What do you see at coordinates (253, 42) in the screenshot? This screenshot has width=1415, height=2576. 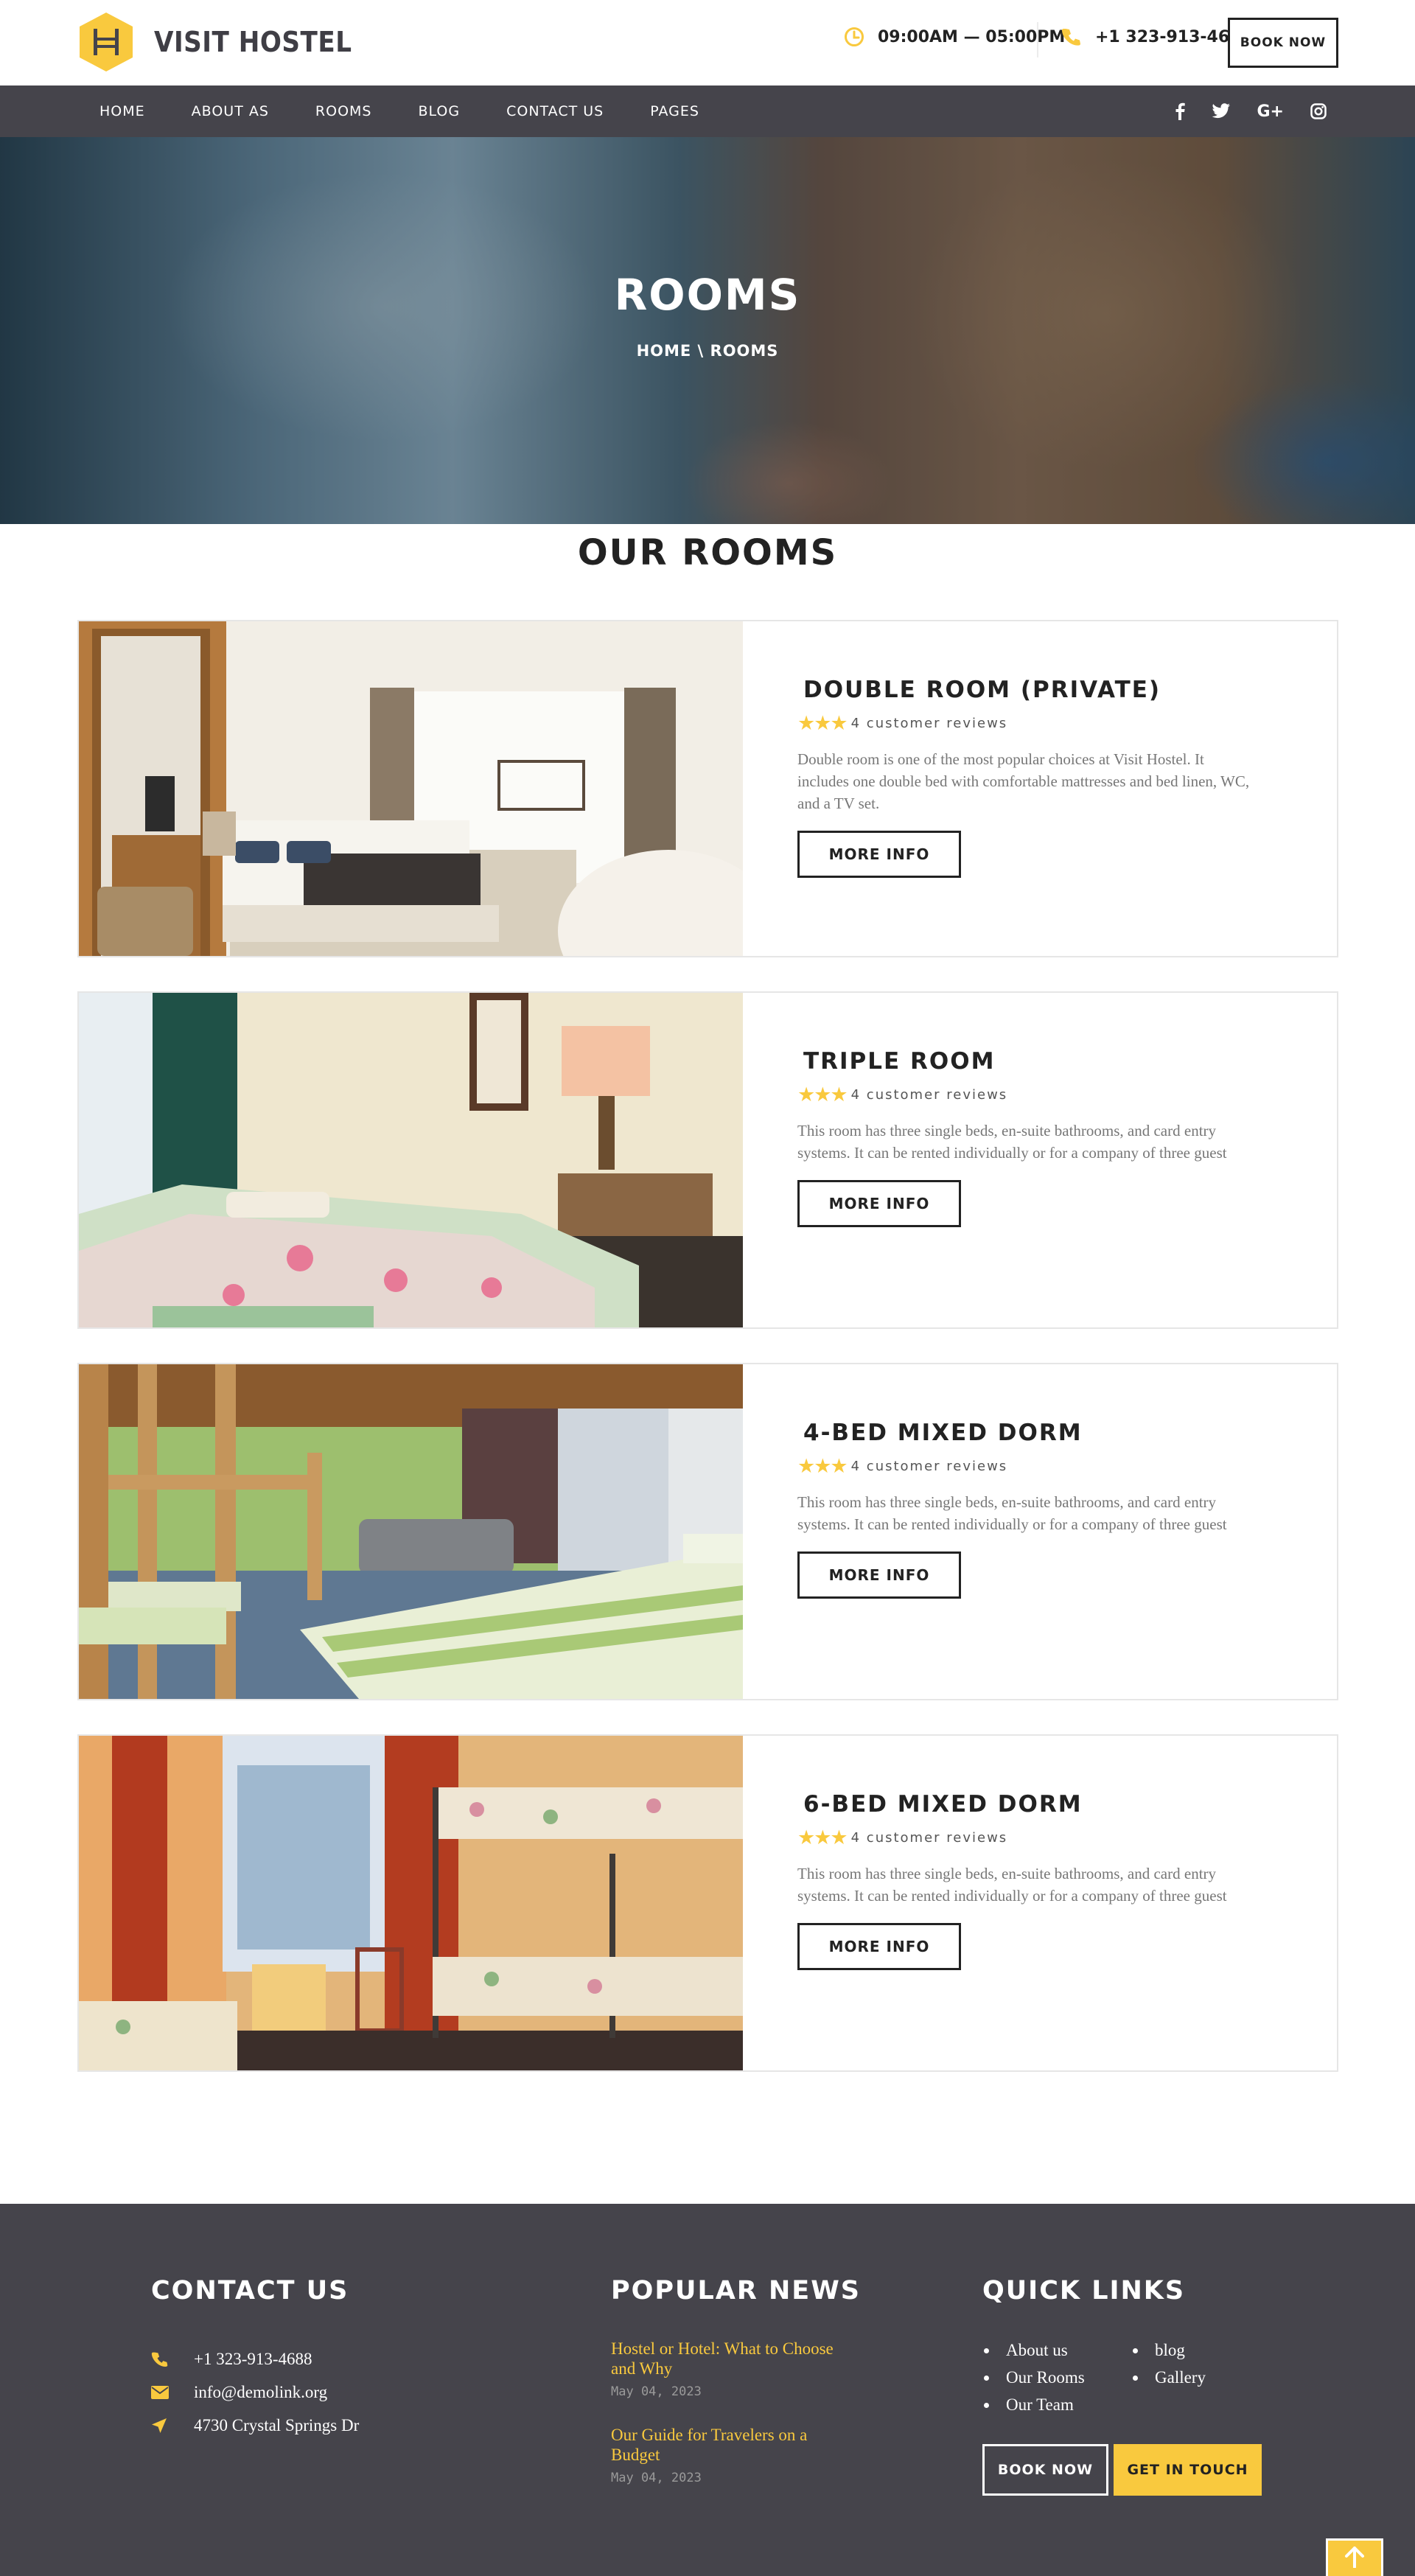 I see `brand-name: VISIT HOSTEL` at bounding box center [253, 42].